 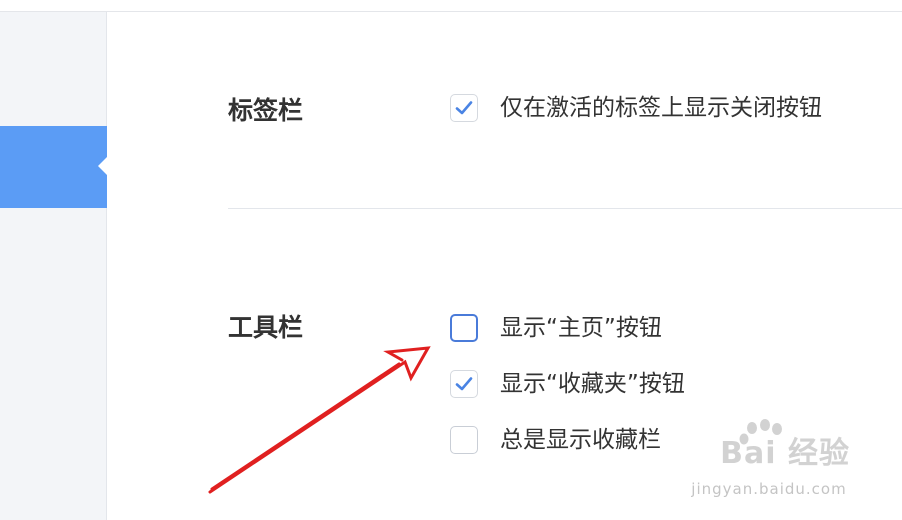 What do you see at coordinates (592, 384) in the screenshot?
I see `option-label-show-favorites-button: 显示“收藏夹”按钮` at bounding box center [592, 384].